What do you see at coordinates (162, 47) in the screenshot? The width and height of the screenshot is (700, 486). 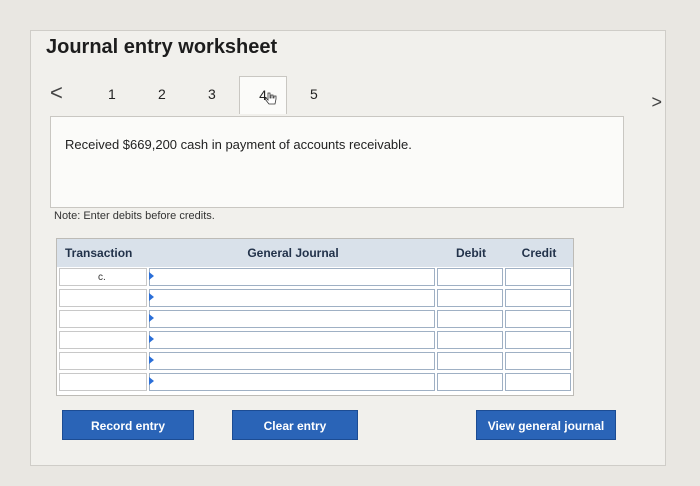 I see `page-title: Journal entry worksheet` at bounding box center [162, 47].